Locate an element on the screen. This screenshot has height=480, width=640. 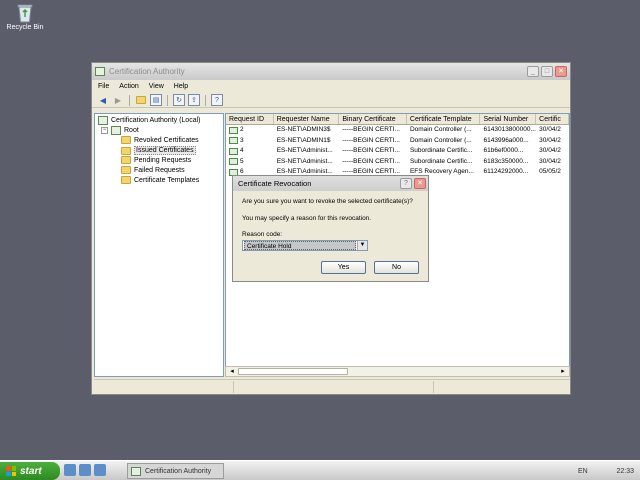
tree-item-label: Certificate Templates is located at coordinates (167, 180).